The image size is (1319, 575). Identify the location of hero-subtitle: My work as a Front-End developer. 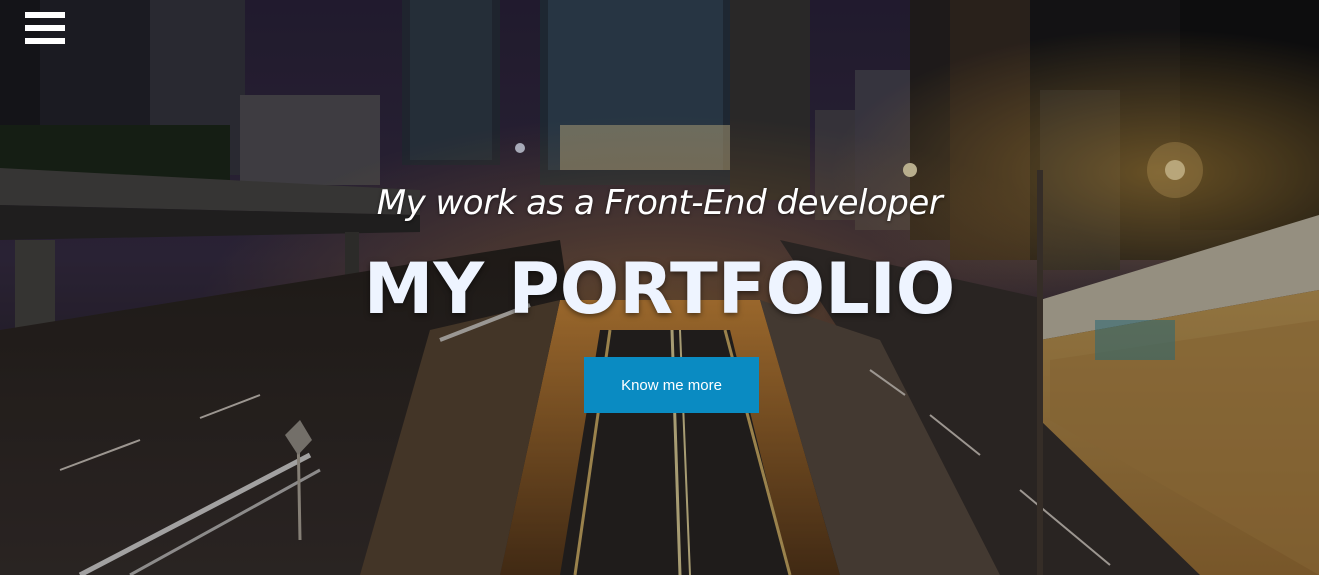
(659, 203).